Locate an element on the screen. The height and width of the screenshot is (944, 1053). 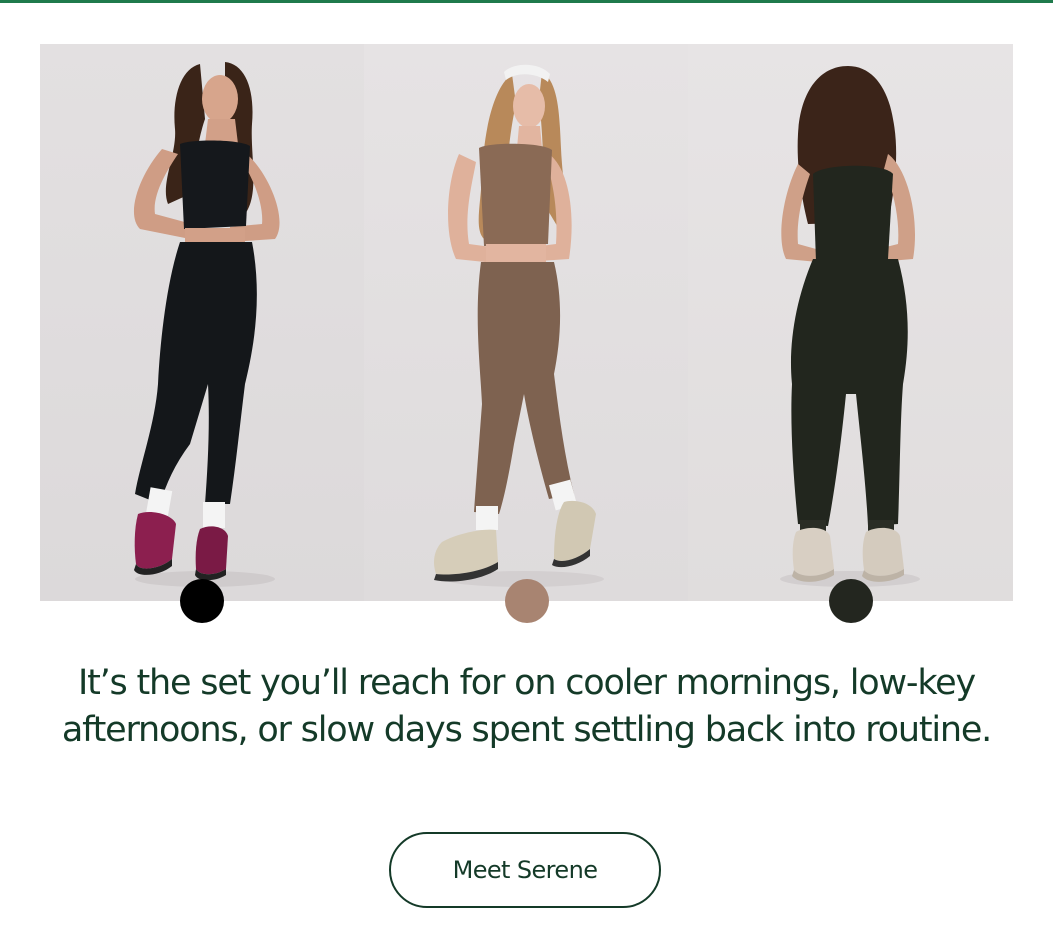
model-photo-black is located at coordinates (206, 324).